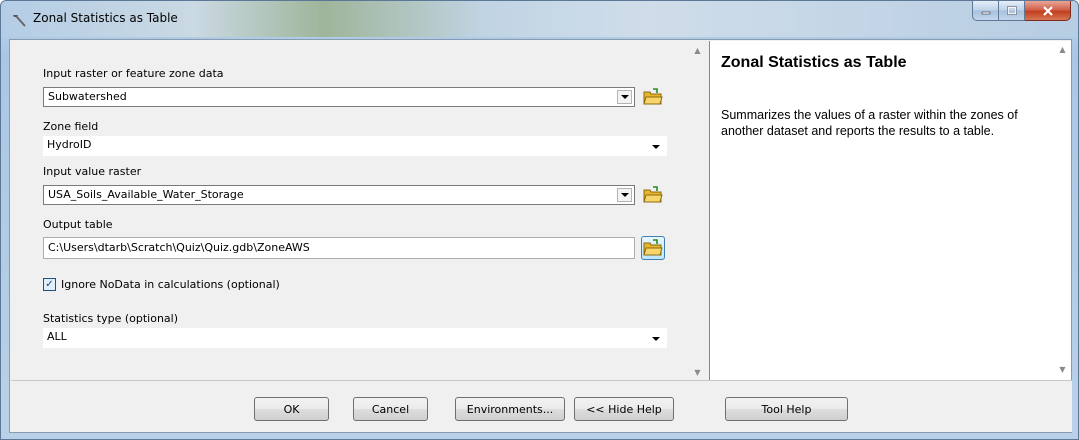  Describe the element at coordinates (339, 97) in the screenshot. I see `input-zone-combobox: Subwatershed` at that location.